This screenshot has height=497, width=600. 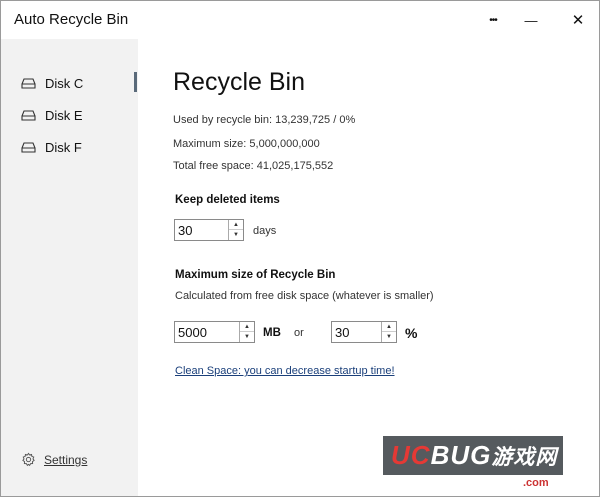 I want to click on percent-unit: %, so click(x=411, y=333).